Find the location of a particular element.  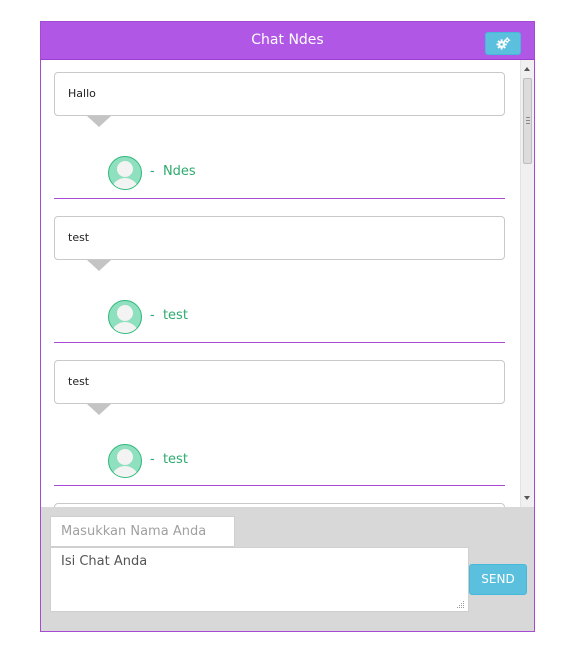

gears-icon is located at coordinates (503, 43).